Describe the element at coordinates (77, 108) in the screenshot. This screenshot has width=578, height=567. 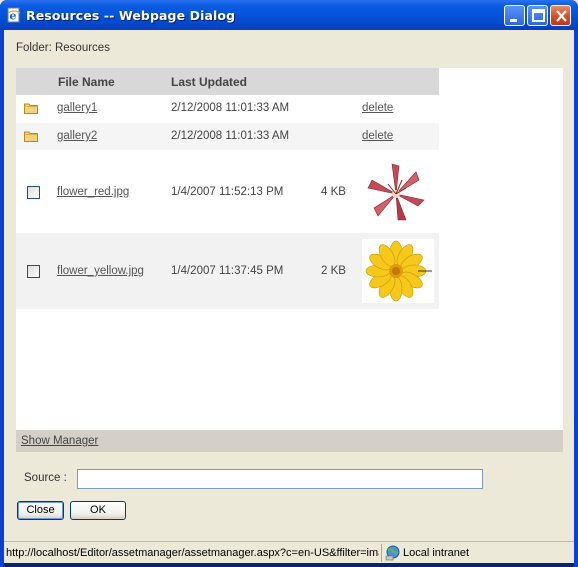
I see `folder-link-gallery1: gallery1` at that location.